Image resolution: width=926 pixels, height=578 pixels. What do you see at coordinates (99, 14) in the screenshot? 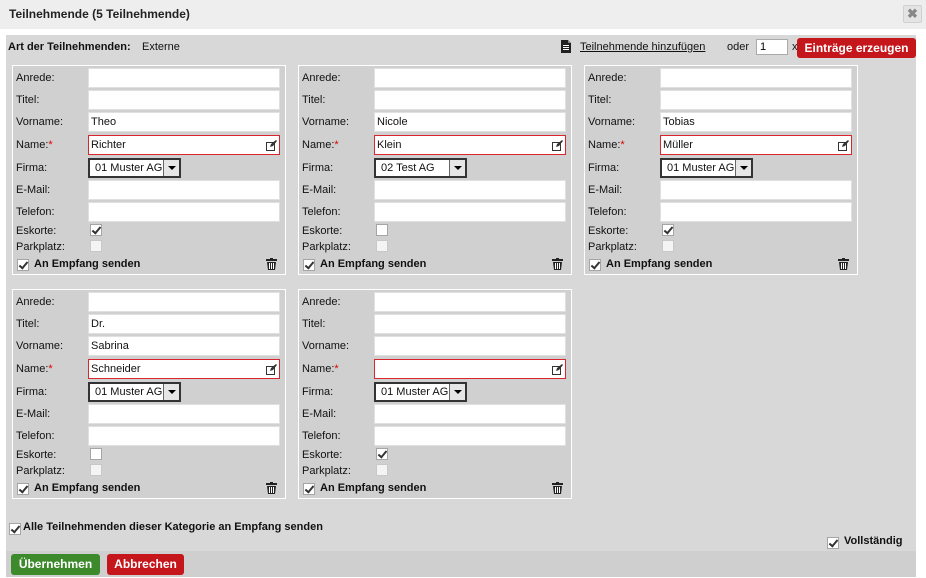
I see `dialog-title: Teilnehmende (5 Teilnehmende)` at bounding box center [99, 14].